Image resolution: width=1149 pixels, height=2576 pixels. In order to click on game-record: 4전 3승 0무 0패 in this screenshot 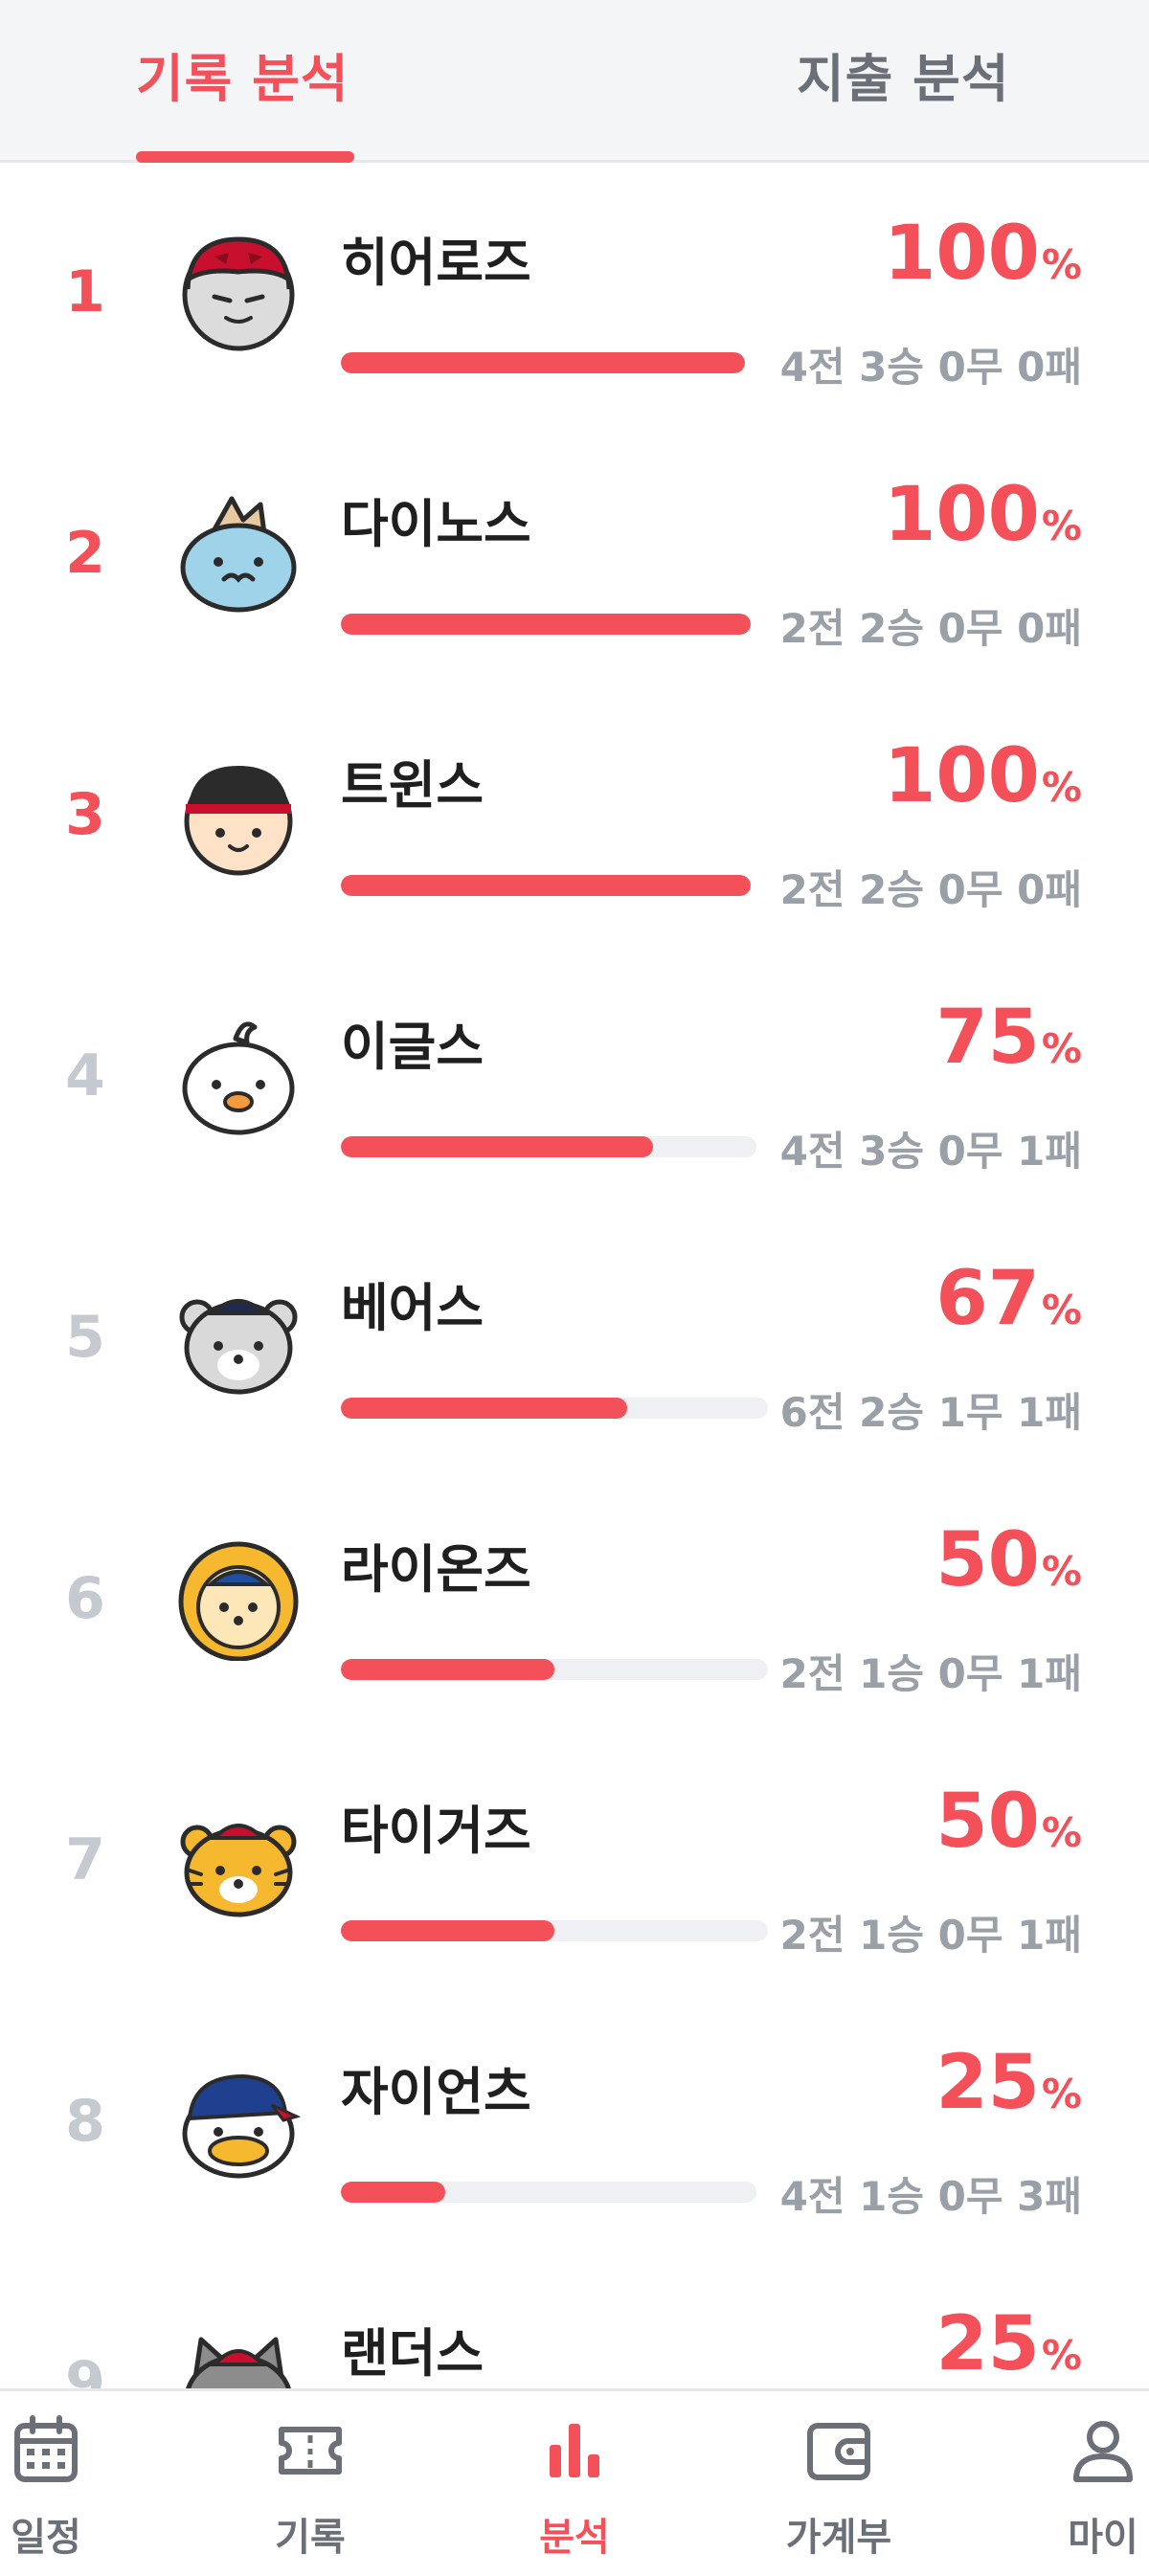, I will do `click(931, 367)`.